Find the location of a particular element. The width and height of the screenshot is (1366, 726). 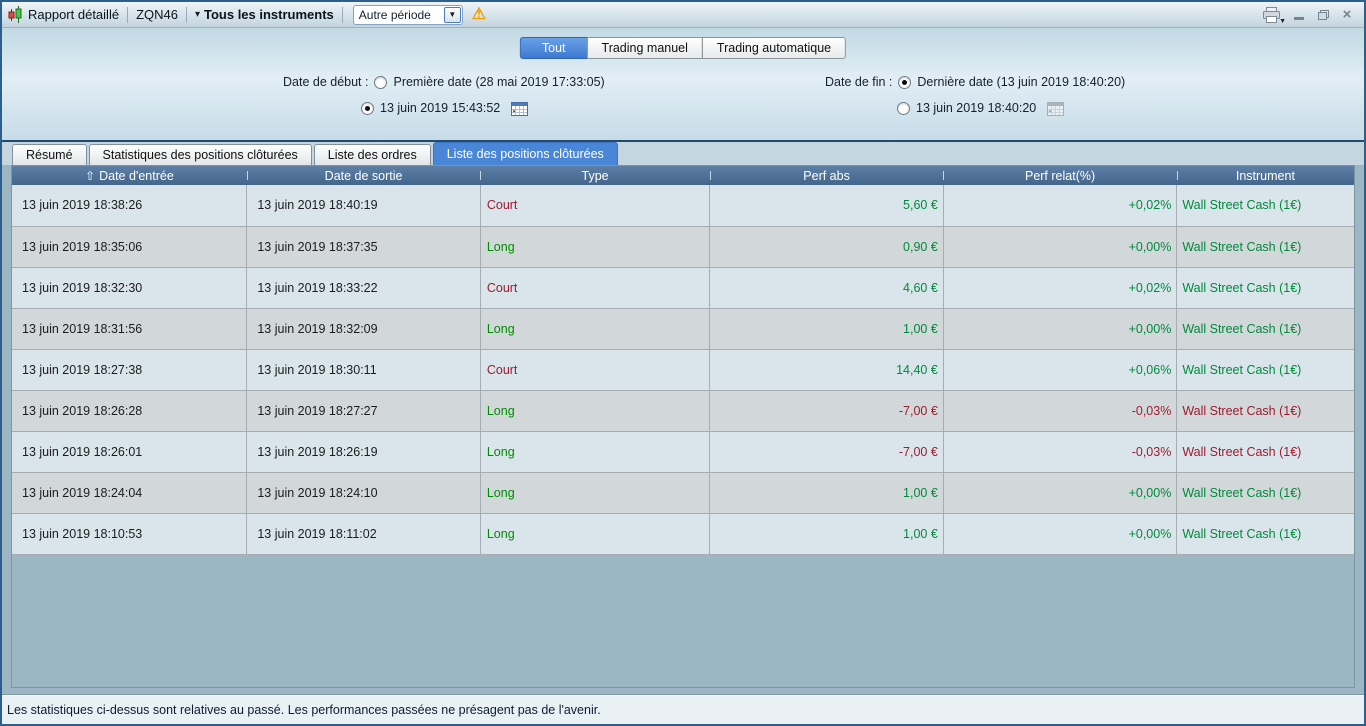

cell-perf-abs: -7,00 € is located at coordinates (826, 411).